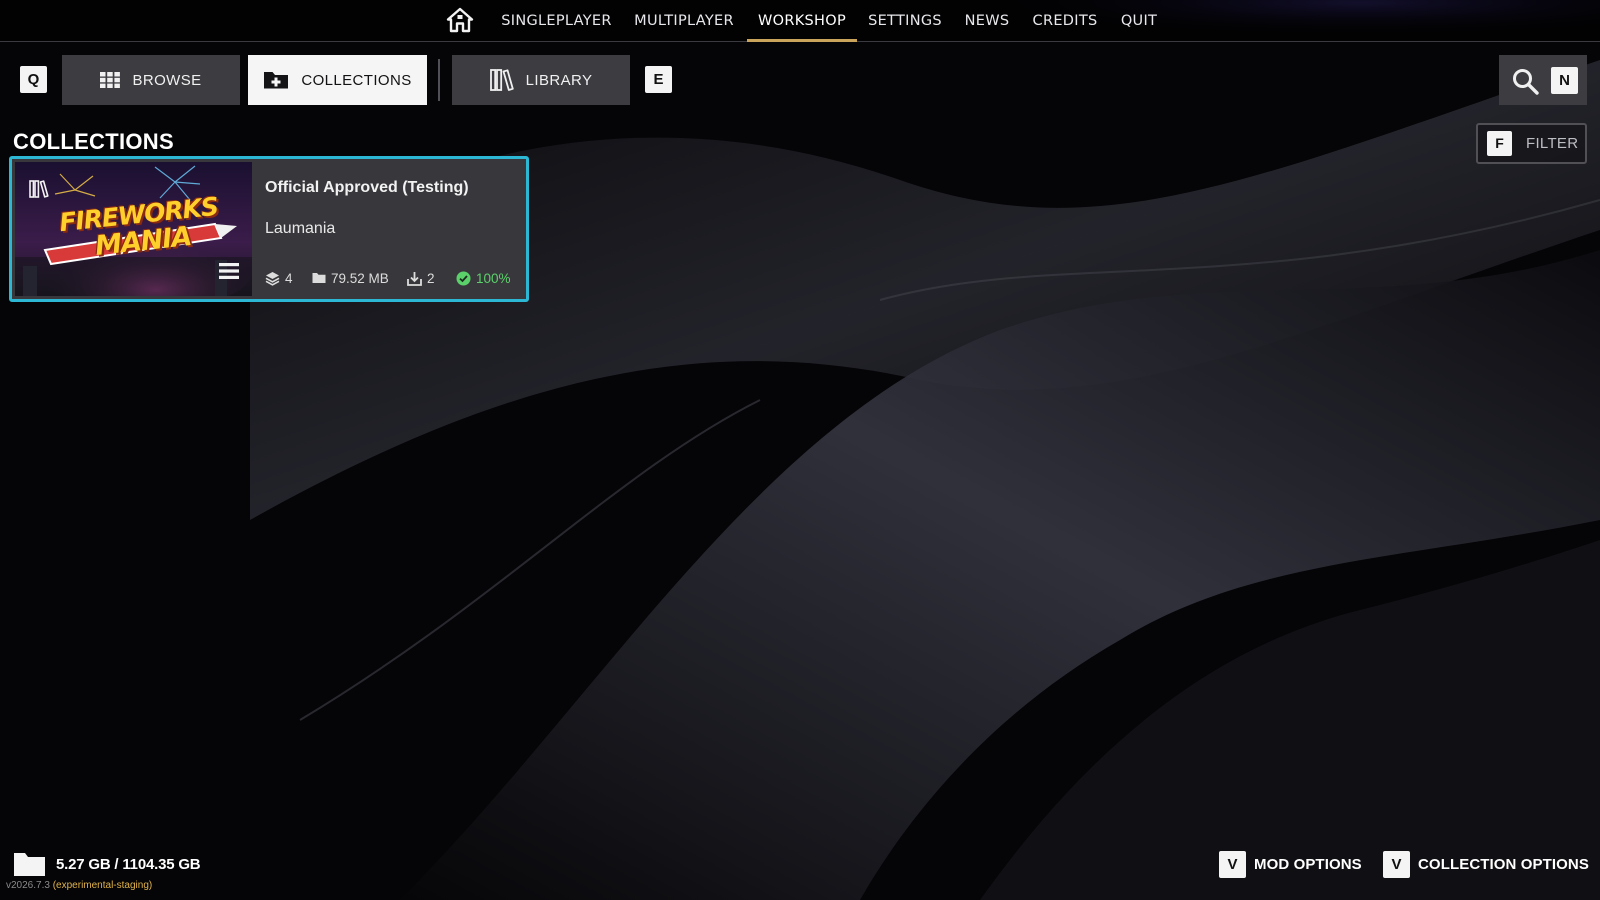 The width and height of the screenshot is (1600, 900). I want to click on filter-key: F, so click(1499, 143).